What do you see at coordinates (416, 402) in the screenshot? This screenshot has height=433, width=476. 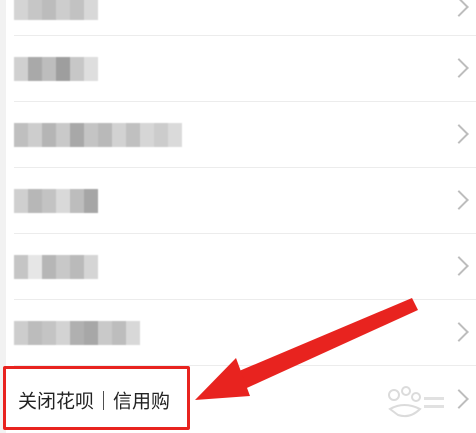 I see `watermark-logo-icon` at bounding box center [416, 402].